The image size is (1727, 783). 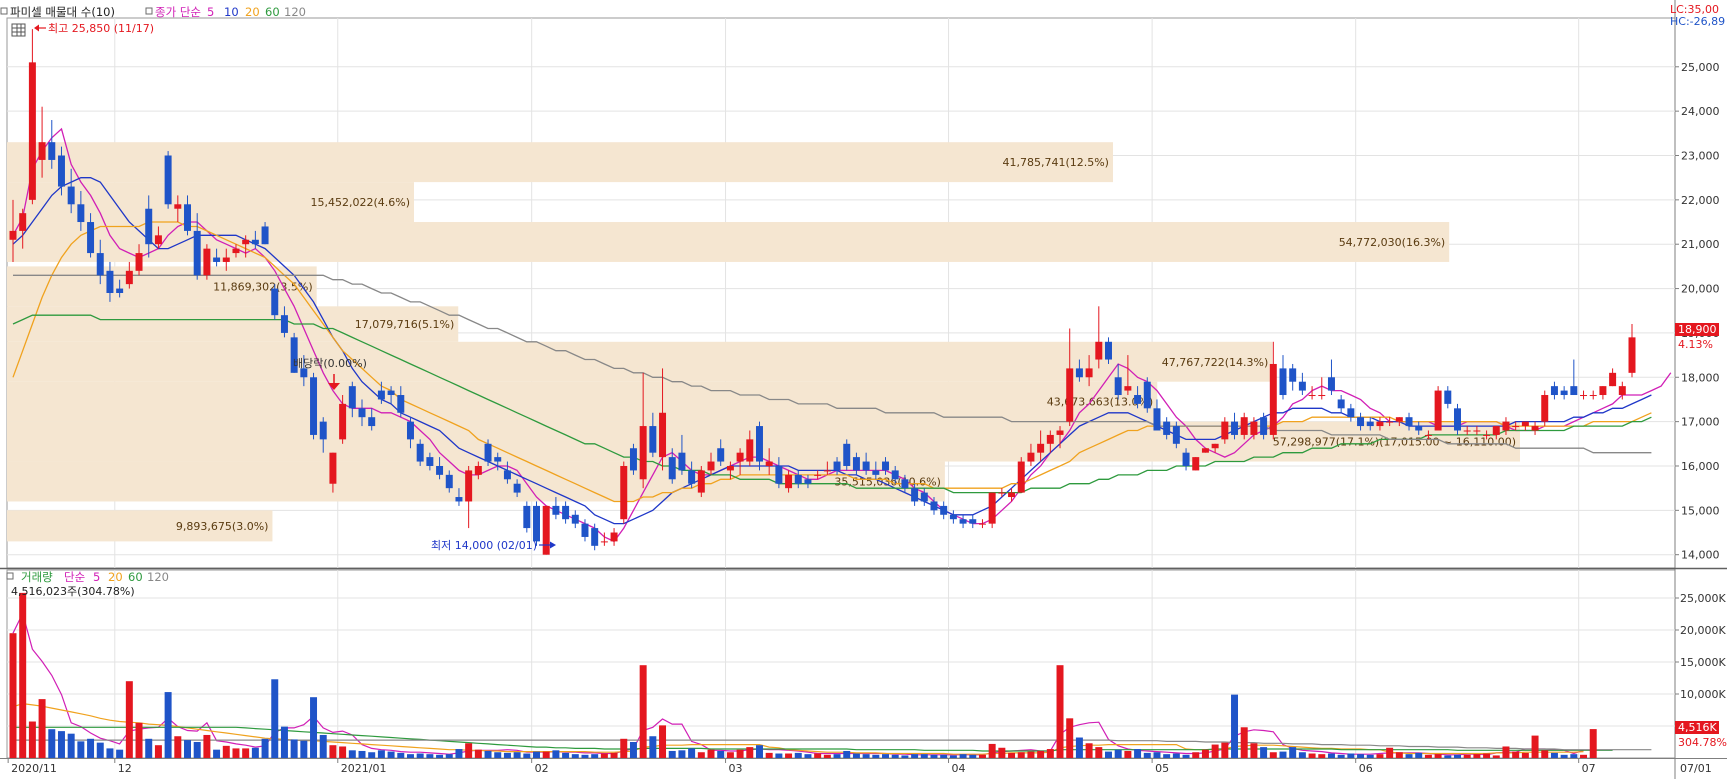 What do you see at coordinates (295, 12) in the screenshot?
I see `ma-period-120: 120` at bounding box center [295, 12].